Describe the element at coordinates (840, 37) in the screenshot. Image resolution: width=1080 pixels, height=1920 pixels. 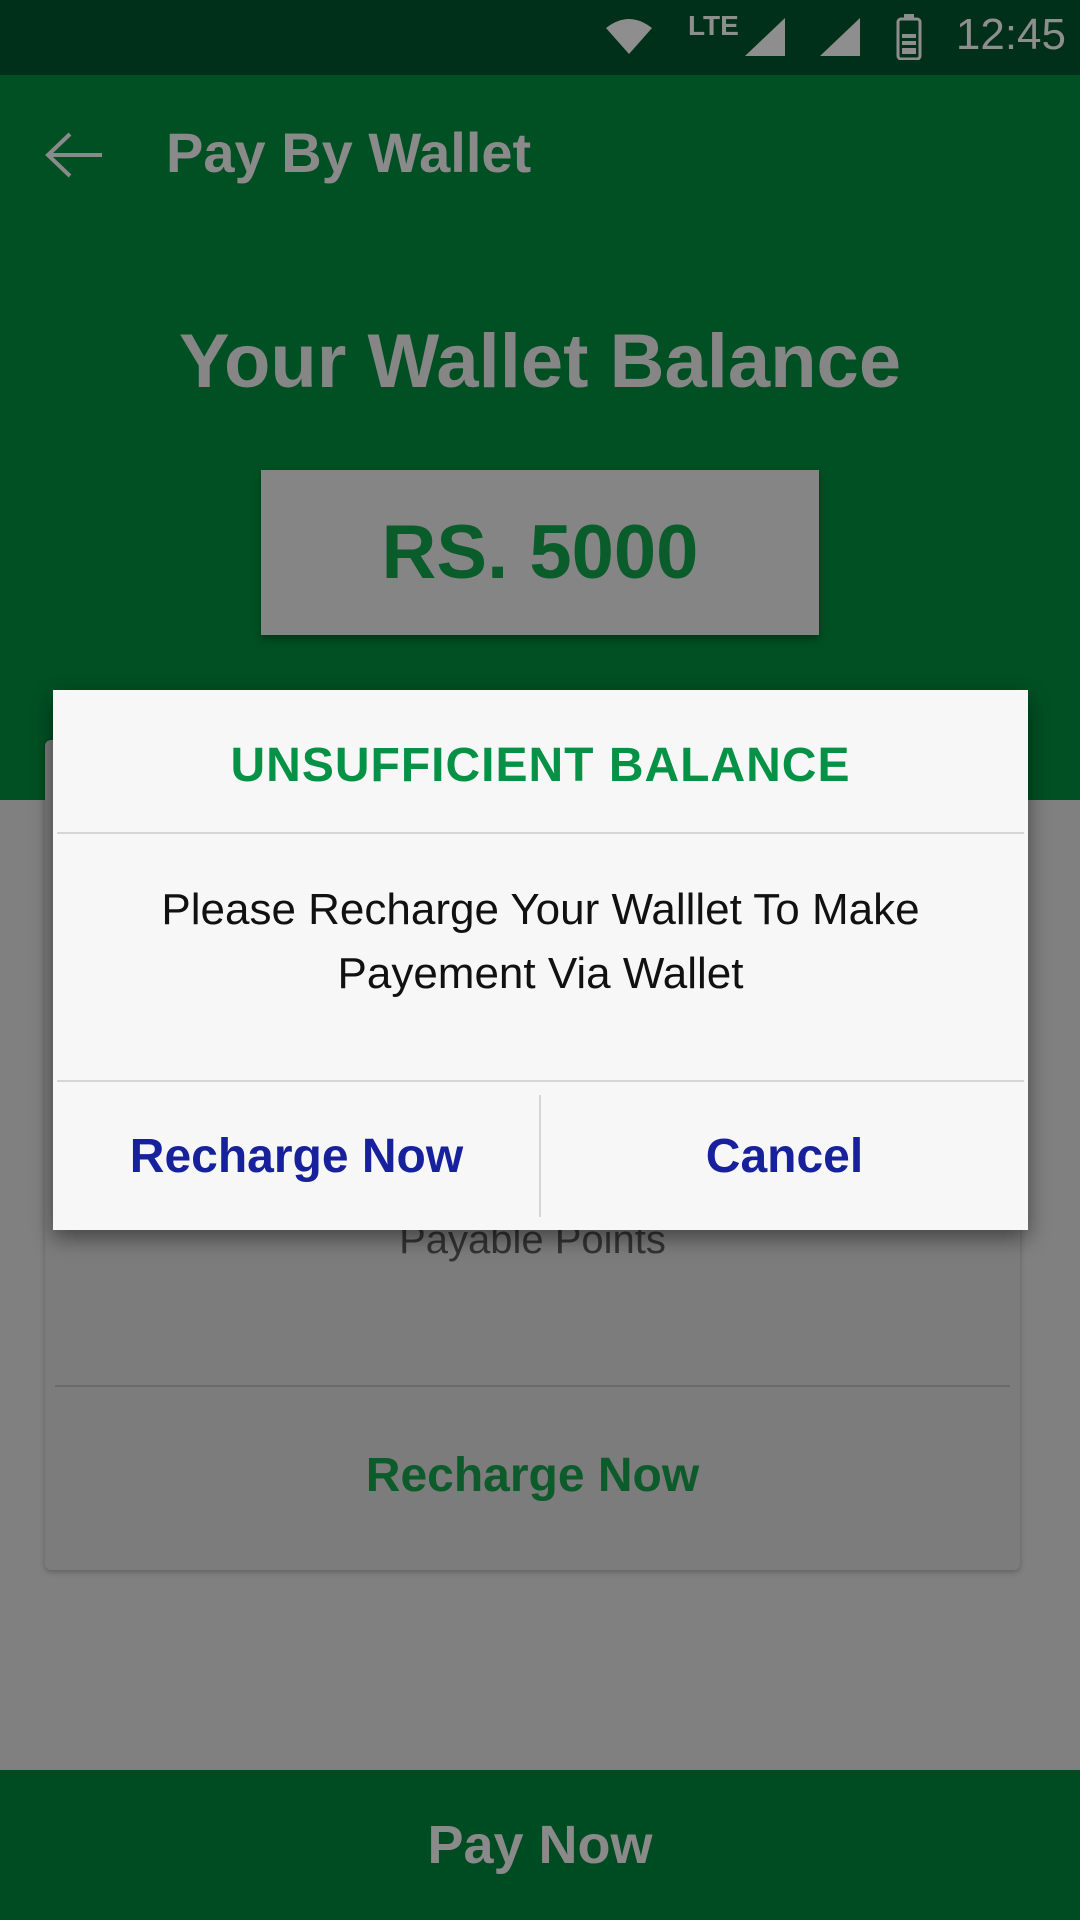
I see `cell-signal-2-icon` at that location.